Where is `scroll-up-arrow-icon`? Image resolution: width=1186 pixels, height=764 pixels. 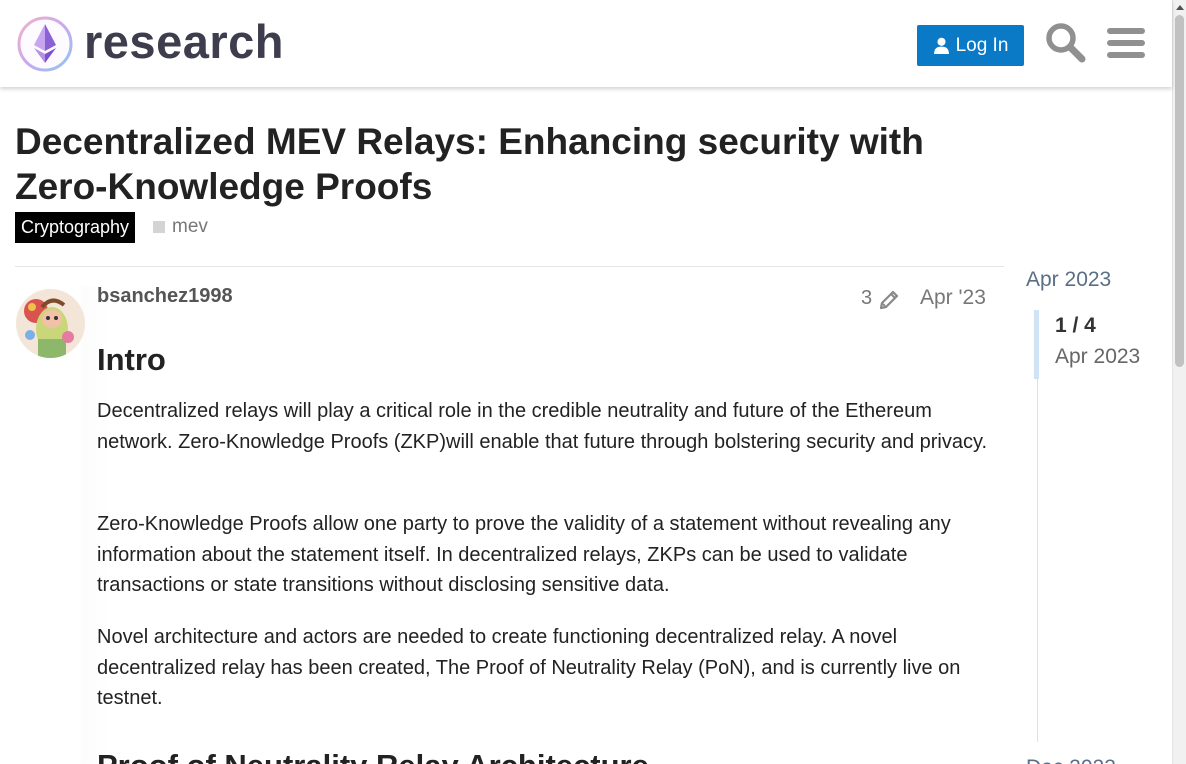 scroll-up-arrow-icon is located at coordinates (1180, 7).